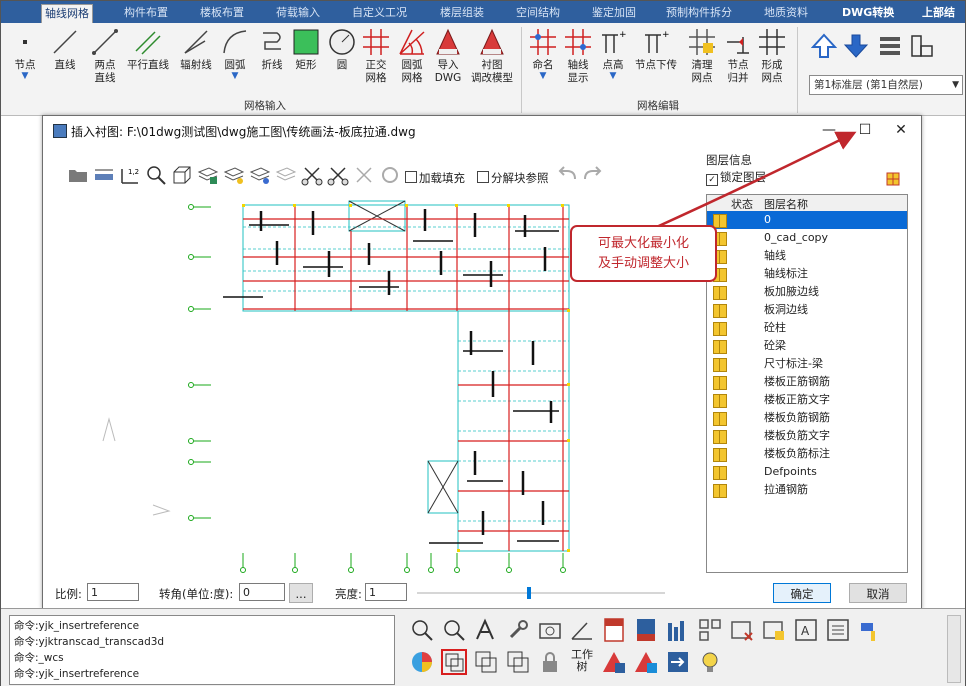  I want to click on transfer-icon, so click(678, 662).